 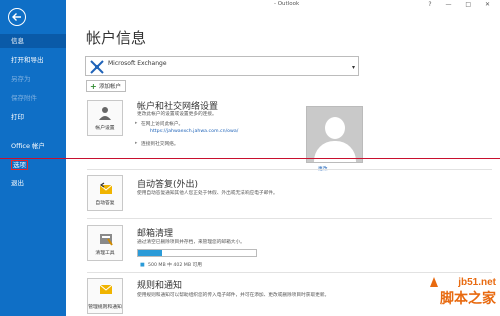 What do you see at coordinates (194, 131) in the screenshot?
I see `owa-link: https://jahwaexch.jahwa.com.cn/owa/` at bounding box center [194, 131].